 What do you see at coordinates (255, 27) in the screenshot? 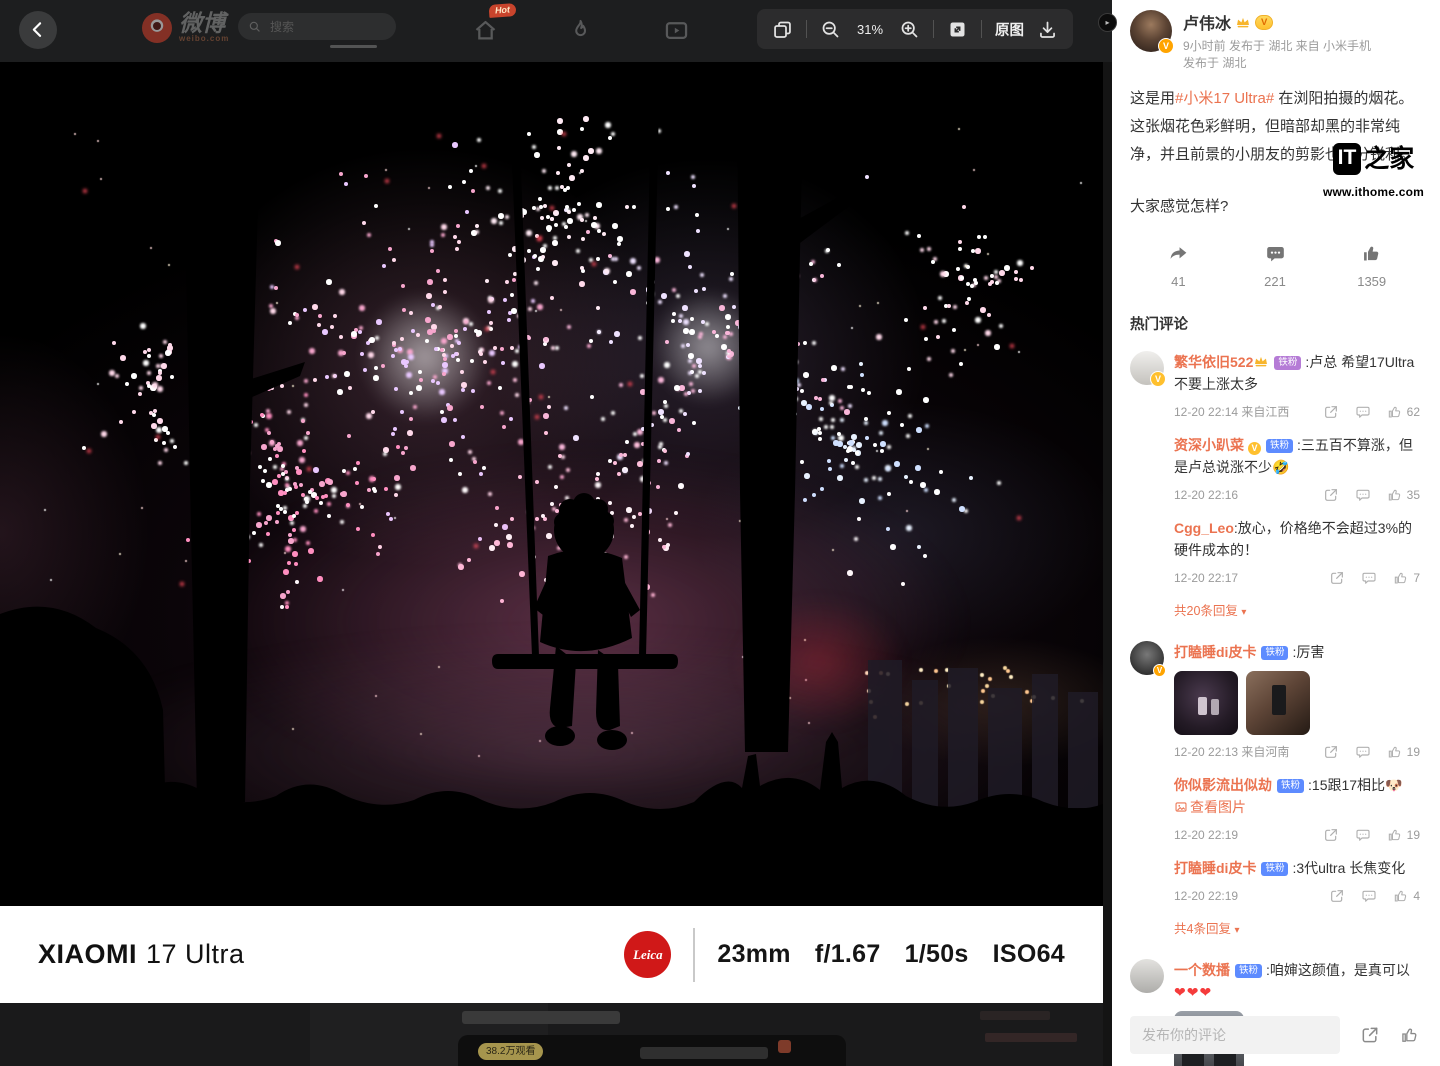
I see `search-icon` at bounding box center [255, 27].